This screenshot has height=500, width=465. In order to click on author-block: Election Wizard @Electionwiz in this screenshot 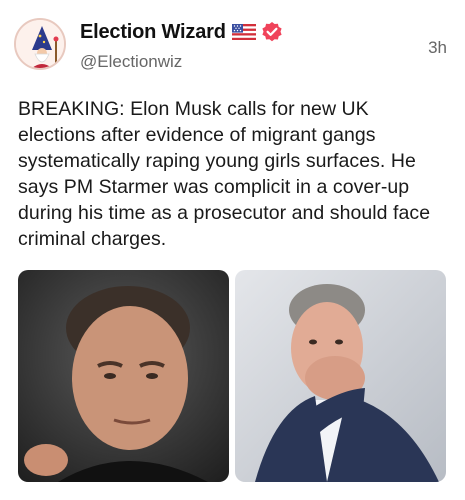, I will do `click(181, 46)`.